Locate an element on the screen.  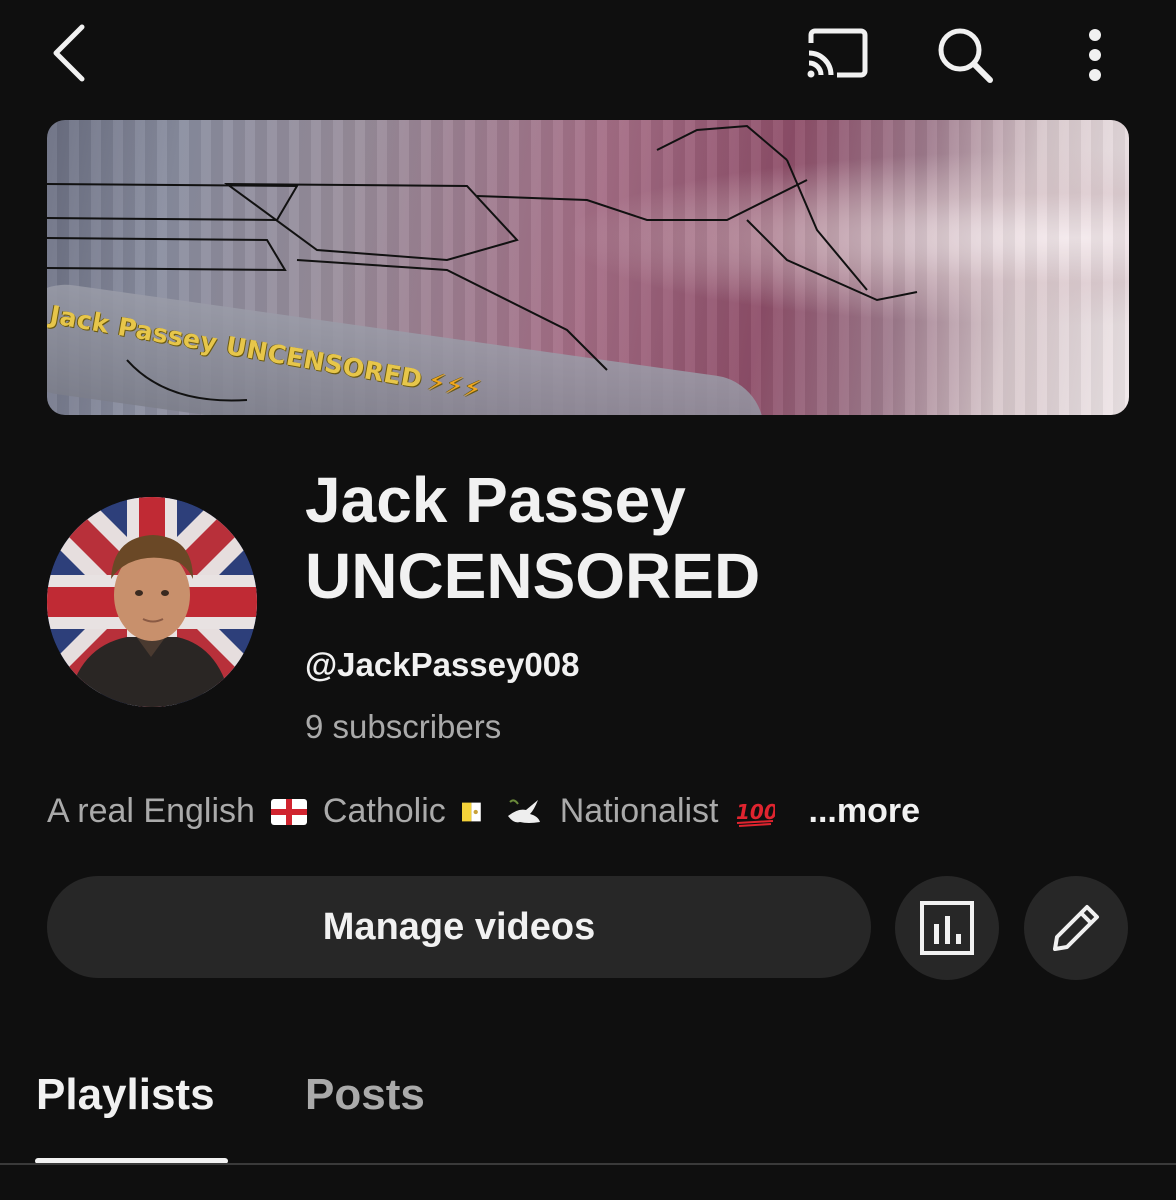
tab-posts: Posts is located at coordinates (365, 1095).